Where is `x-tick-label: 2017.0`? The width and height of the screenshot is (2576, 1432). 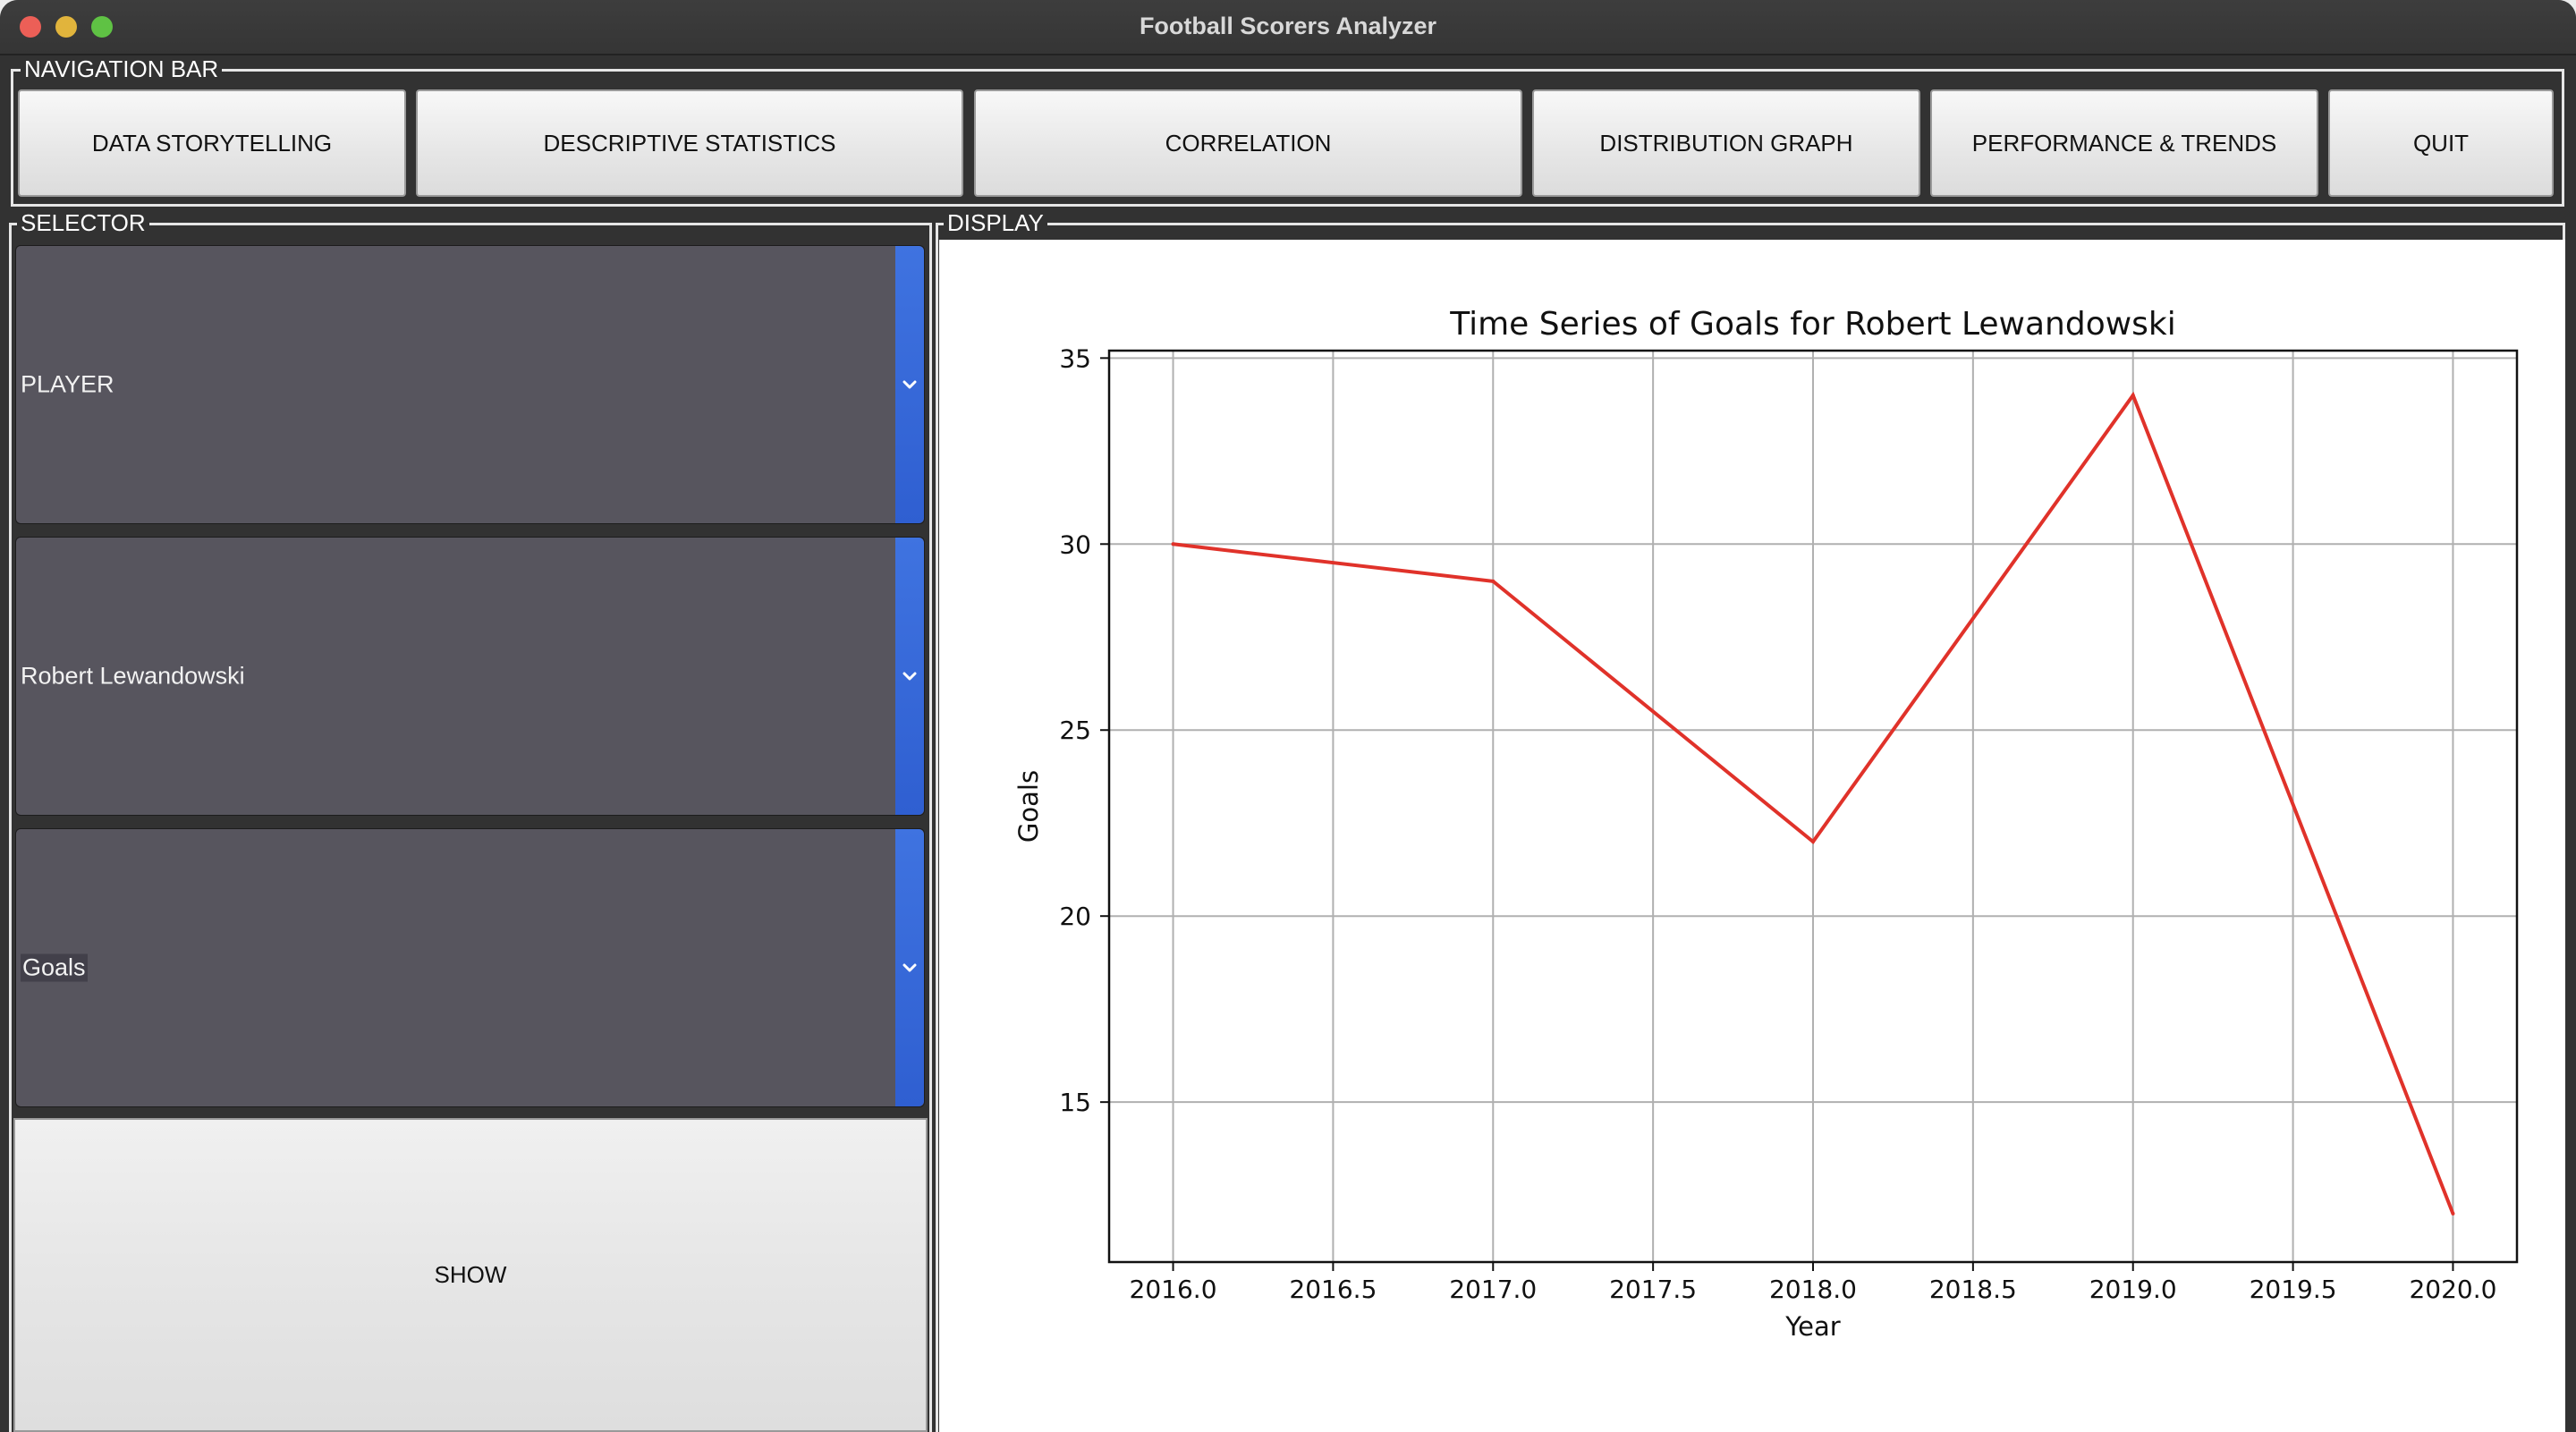 x-tick-label: 2017.0 is located at coordinates (1493, 1289).